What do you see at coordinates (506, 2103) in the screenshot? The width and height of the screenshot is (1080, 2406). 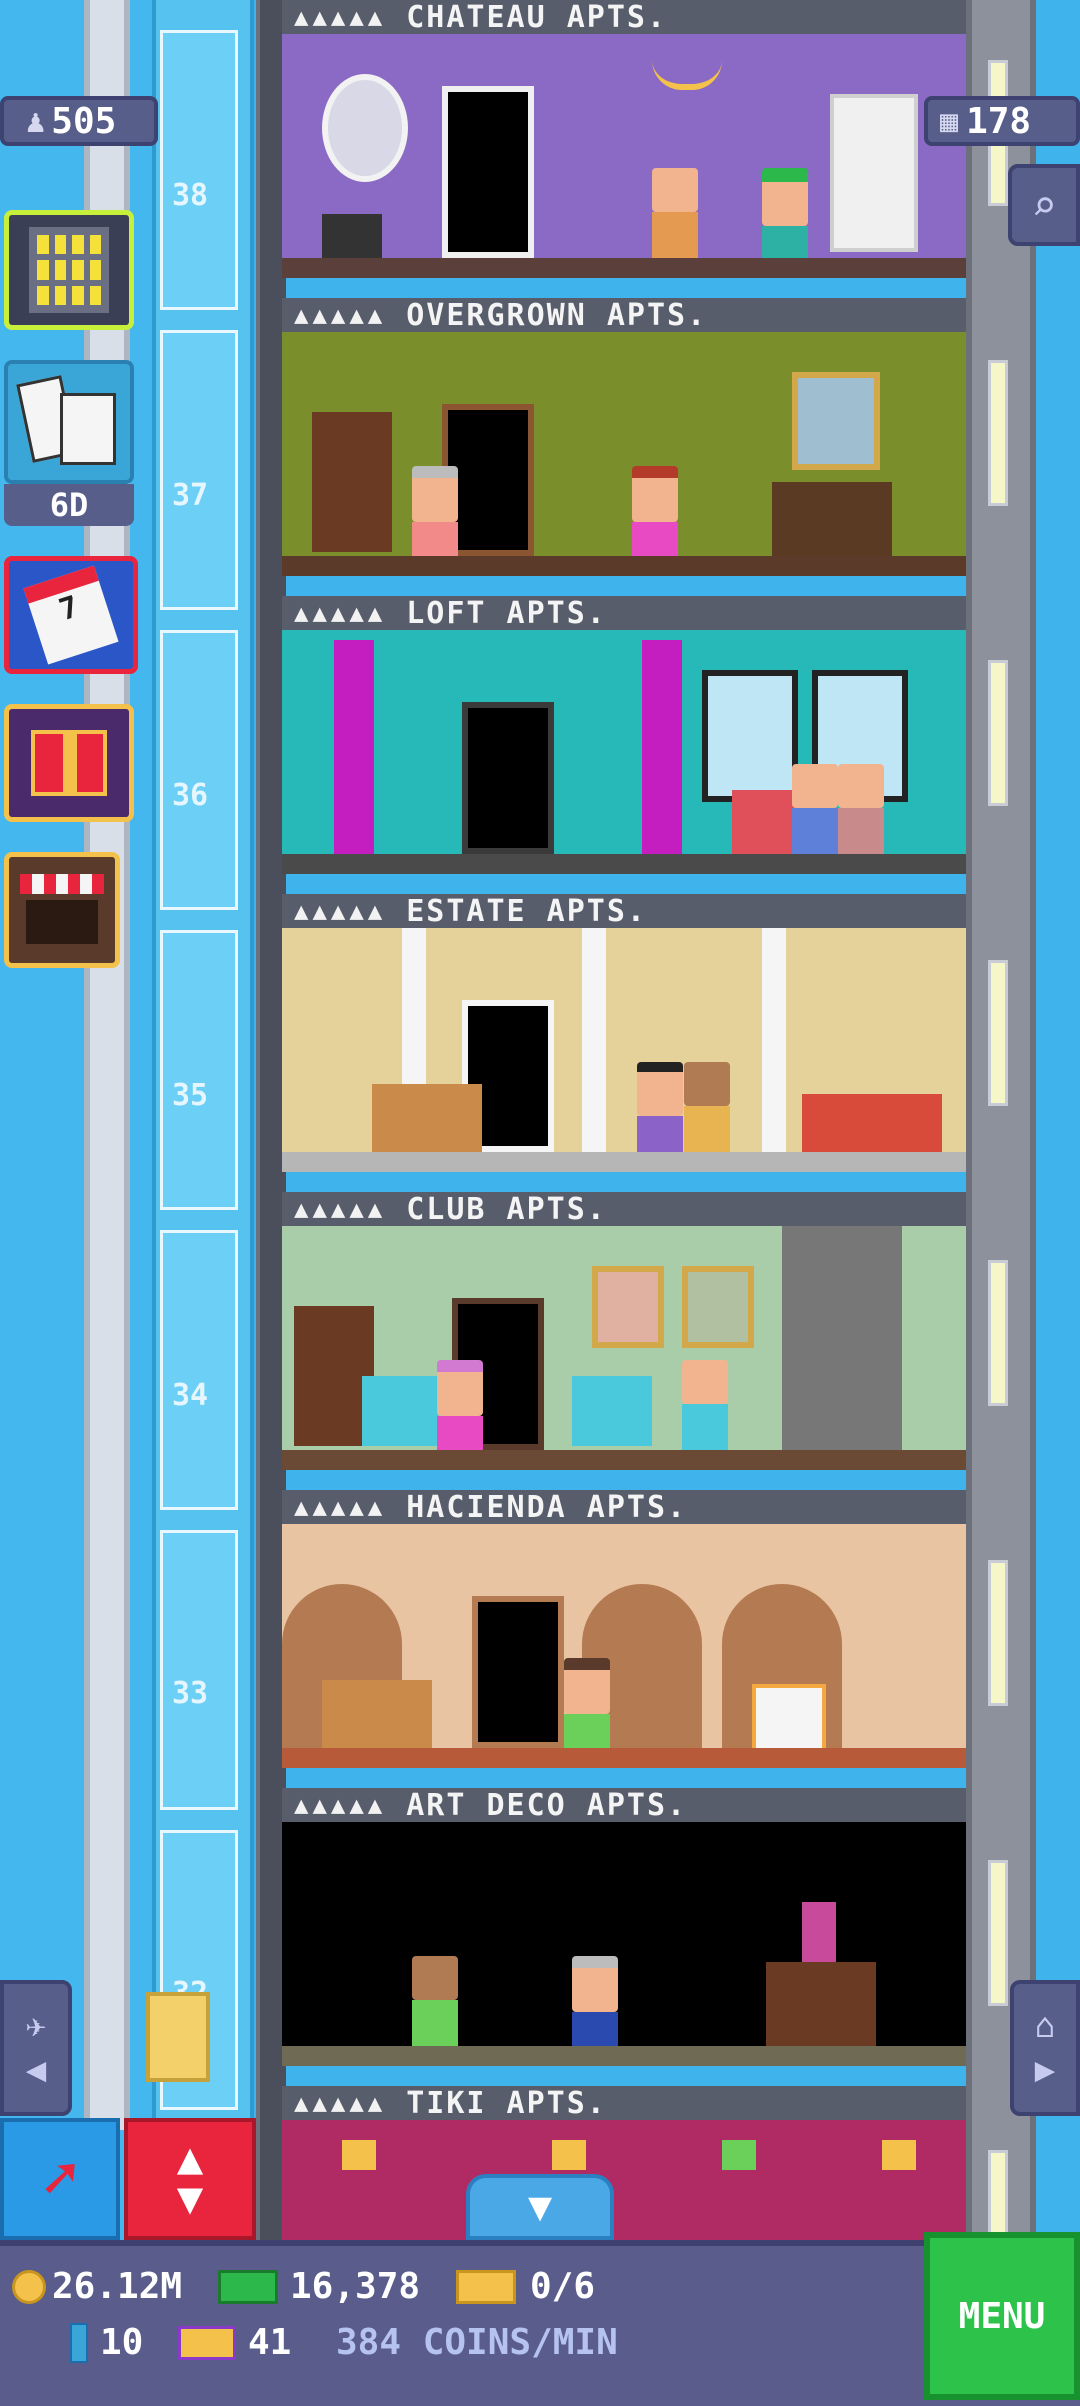 I see `floor-name: TIKI APTS.` at bounding box center [506, 2103].